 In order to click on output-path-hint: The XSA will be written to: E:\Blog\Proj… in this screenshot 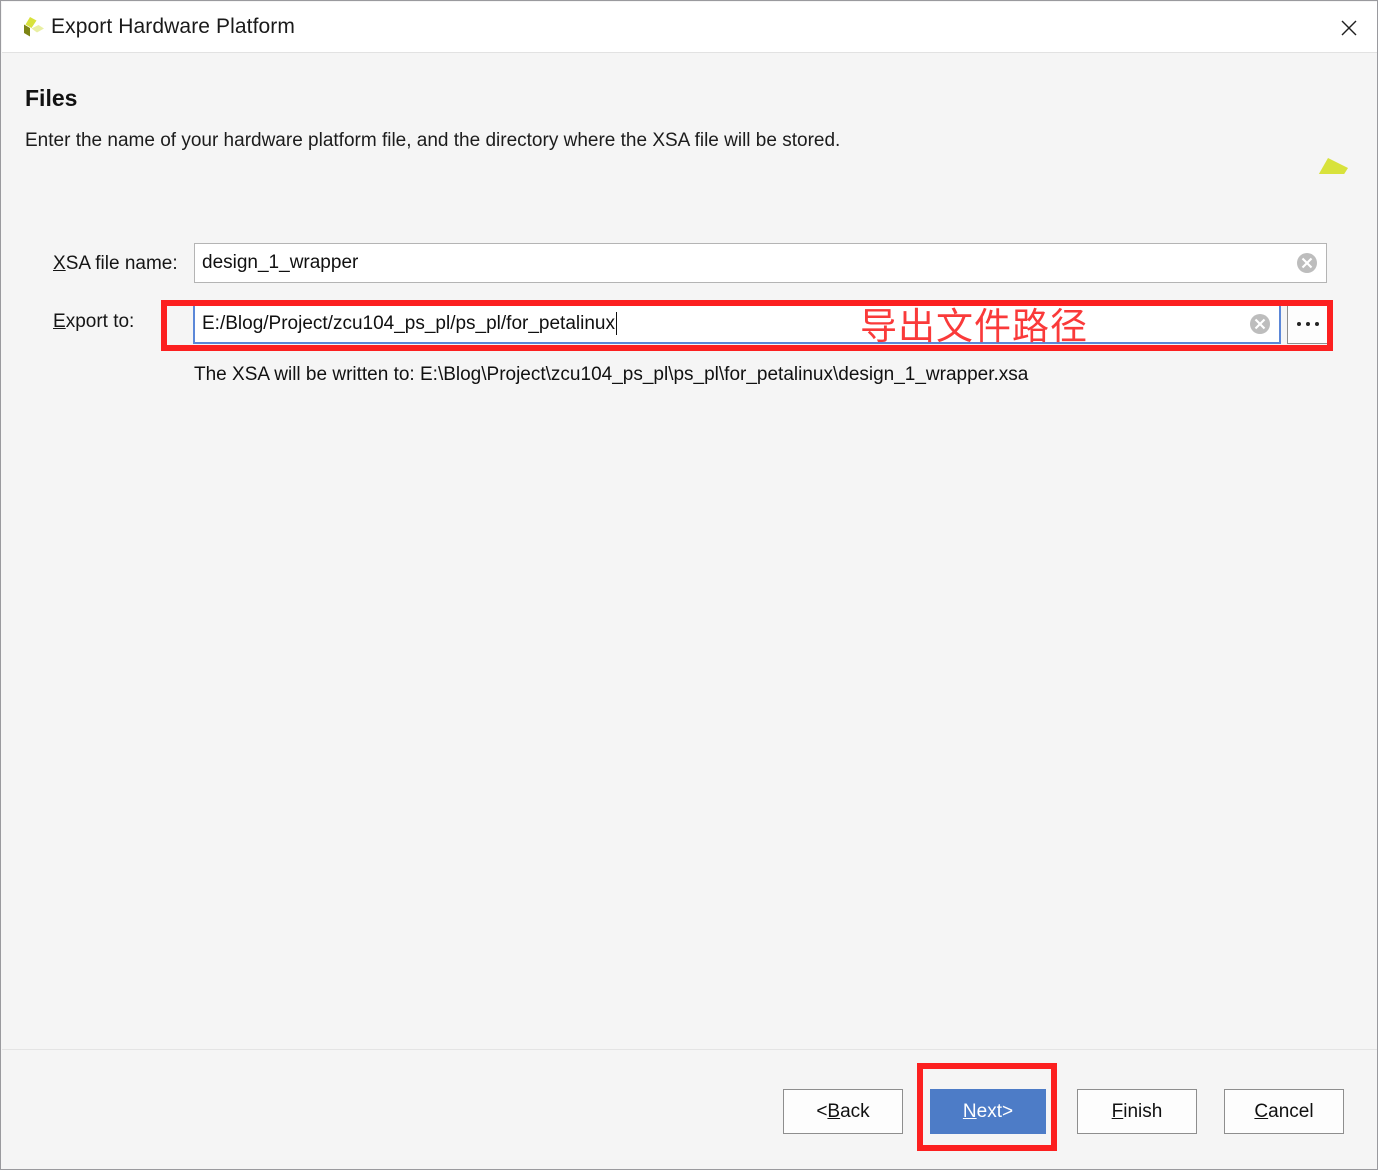, I will do `click(611, 374)`.